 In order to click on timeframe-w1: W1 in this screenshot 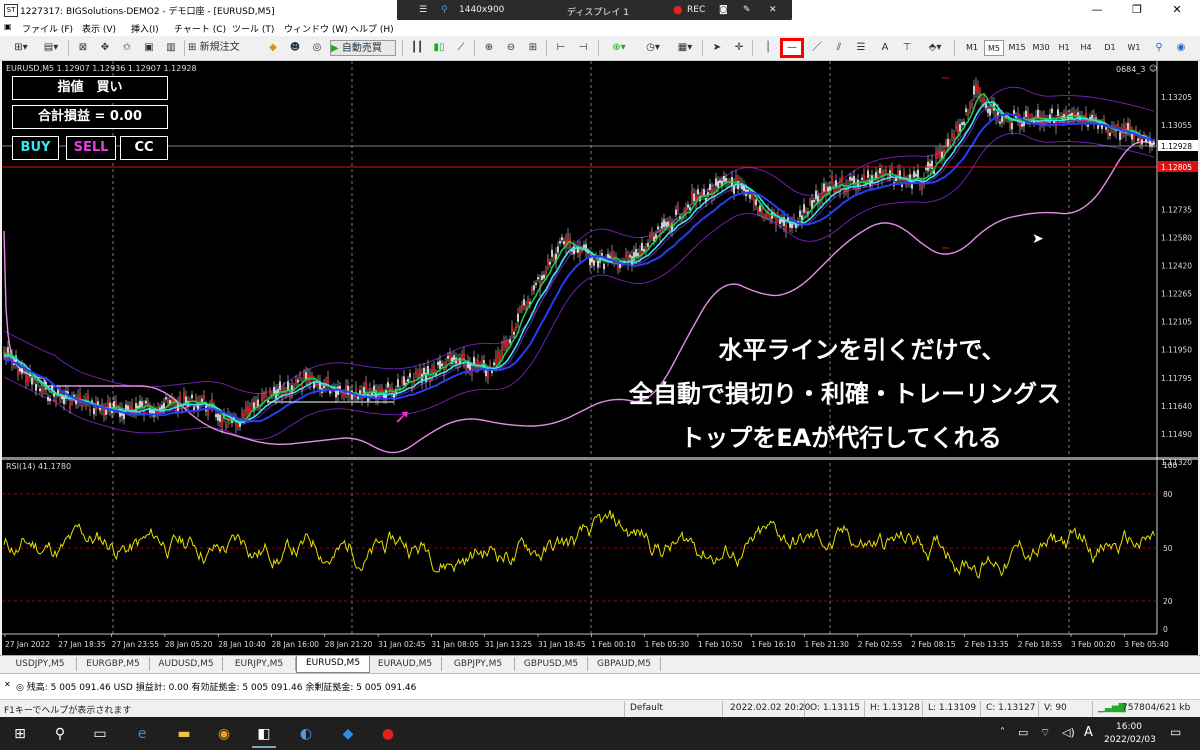, I will do `click(1134, 48)`.